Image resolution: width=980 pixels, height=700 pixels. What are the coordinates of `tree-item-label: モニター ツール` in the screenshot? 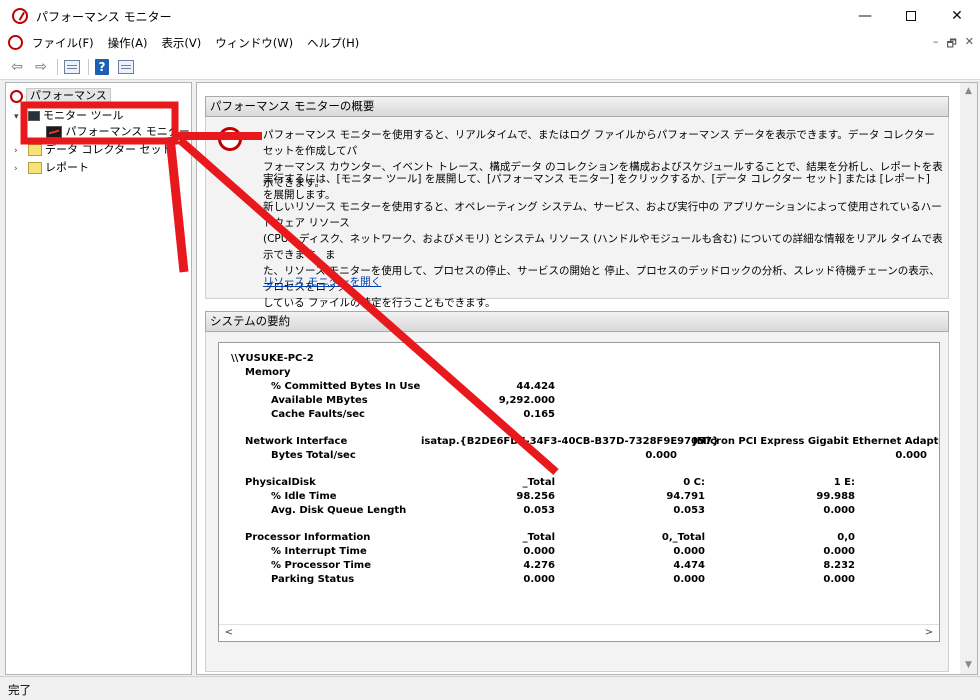 It's located at (83, 115).